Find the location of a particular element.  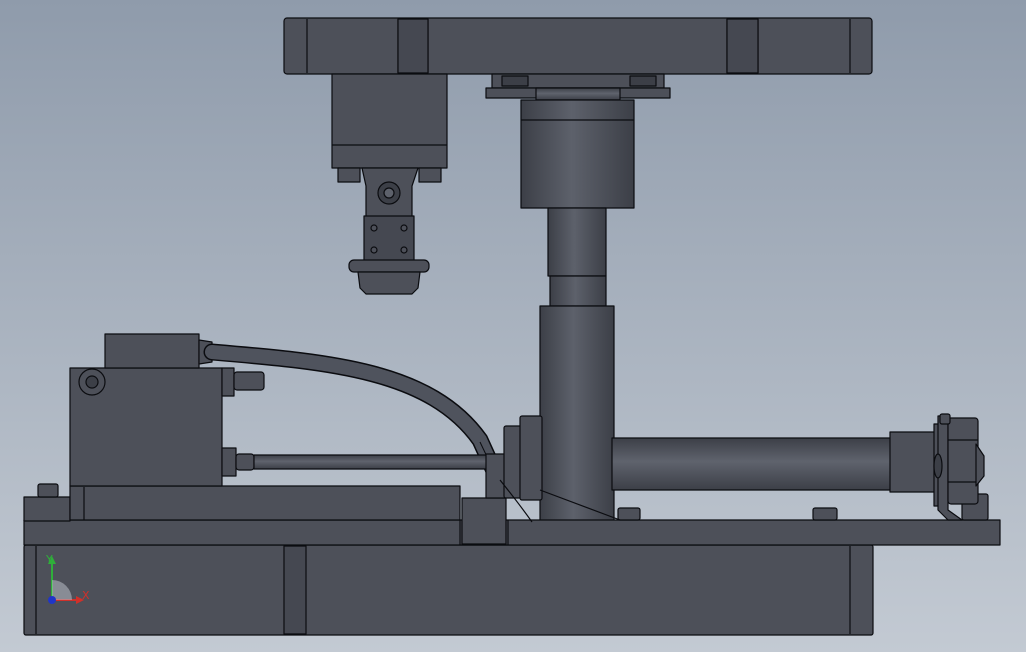

base-block is located at coordinates (448, 590).